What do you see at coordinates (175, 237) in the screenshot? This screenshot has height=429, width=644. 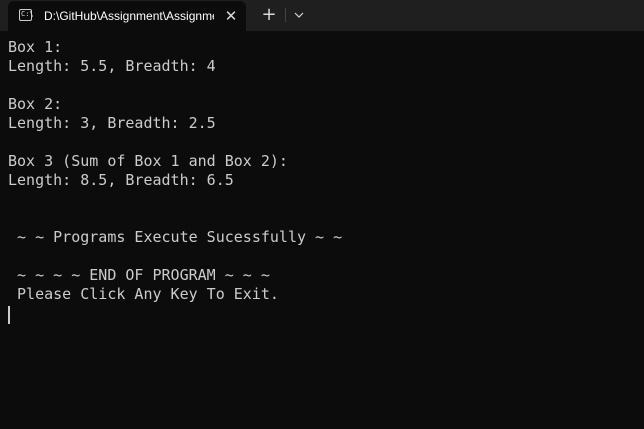 I see `output-line: ~ ~ Programs Execute Sucessfully ~ ~` at bounding box center [175, 237].